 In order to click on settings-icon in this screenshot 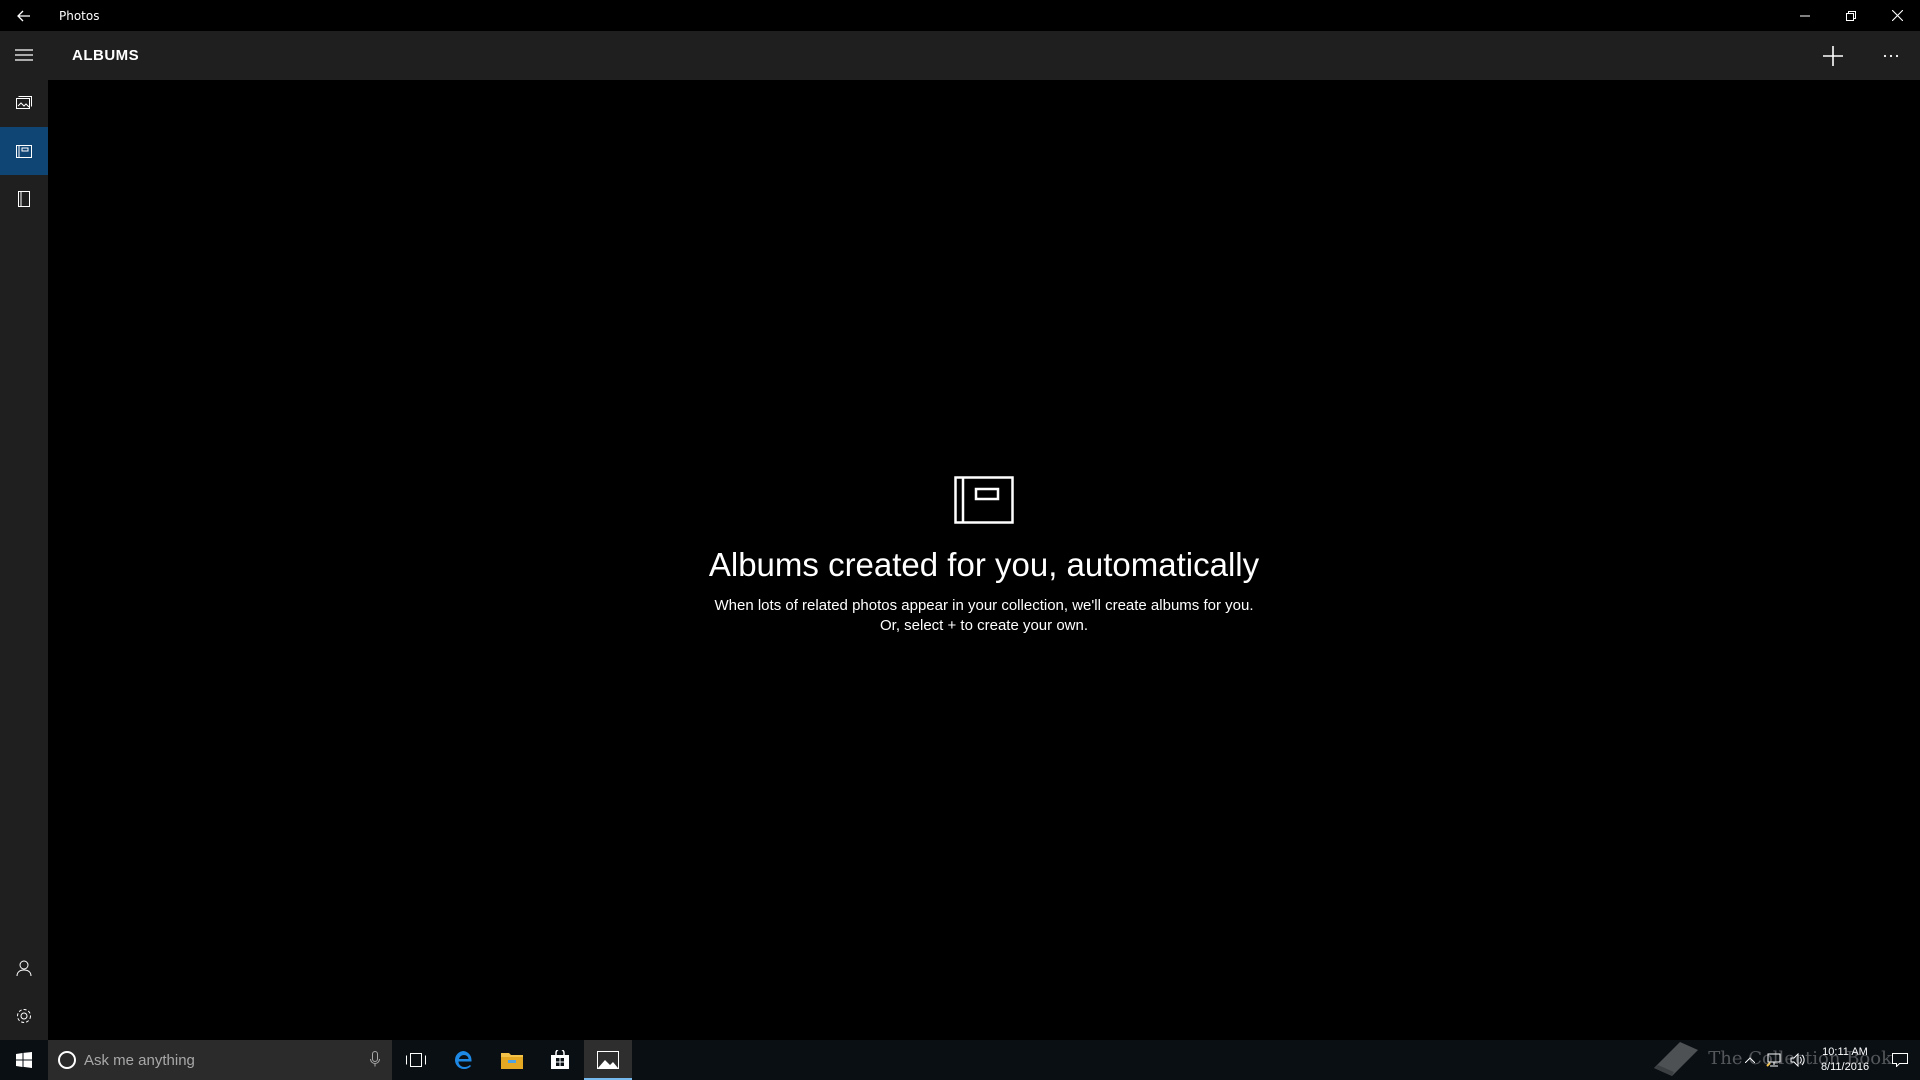, I will do `click(24, 1016)`.